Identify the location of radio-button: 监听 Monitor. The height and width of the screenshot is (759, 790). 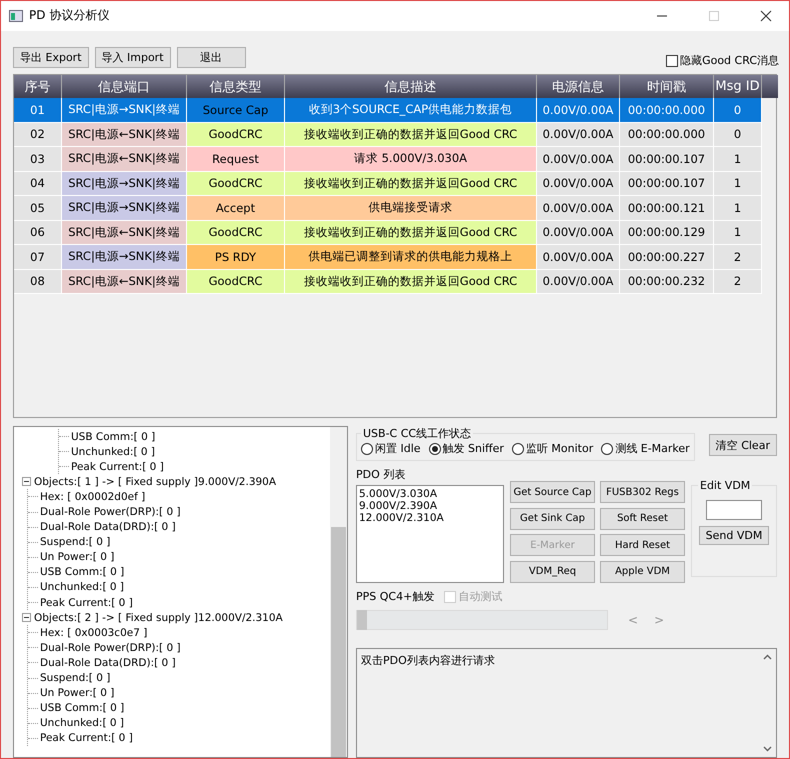
(553, 448).